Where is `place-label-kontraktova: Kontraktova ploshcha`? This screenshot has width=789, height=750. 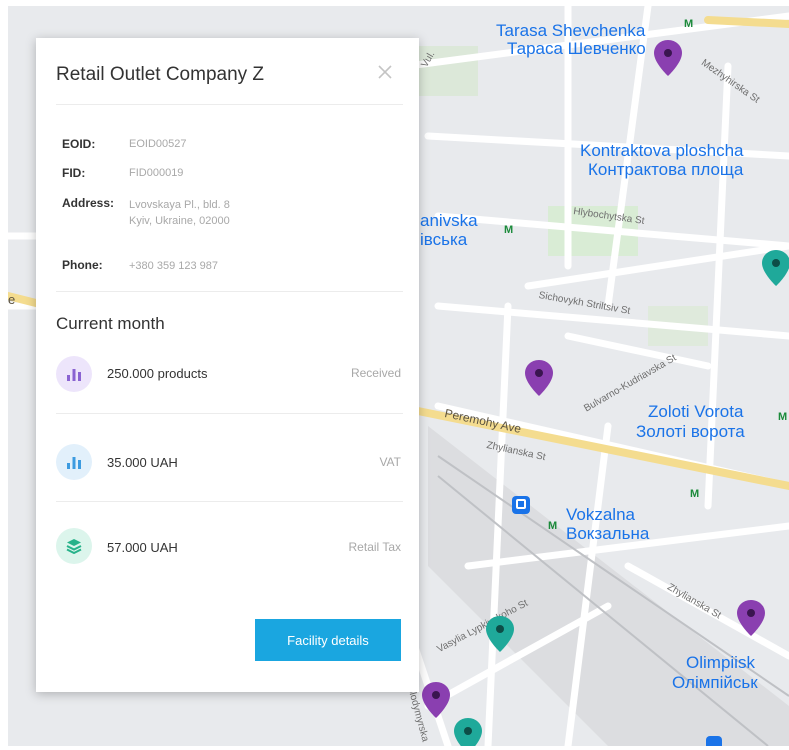
place-label-kontraktova: Kontraktova ploshcha is located at coordinates (662, 150).